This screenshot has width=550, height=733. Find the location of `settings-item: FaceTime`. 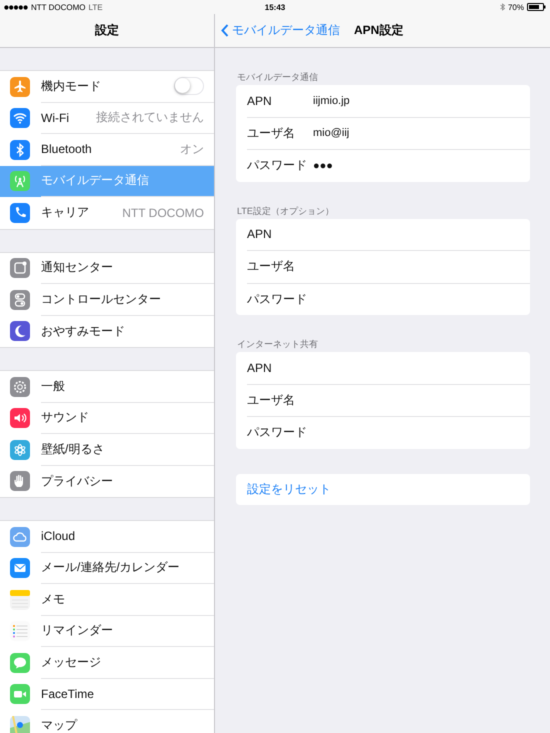

settings-item: FaceTime is located at coordinates (107, 694).